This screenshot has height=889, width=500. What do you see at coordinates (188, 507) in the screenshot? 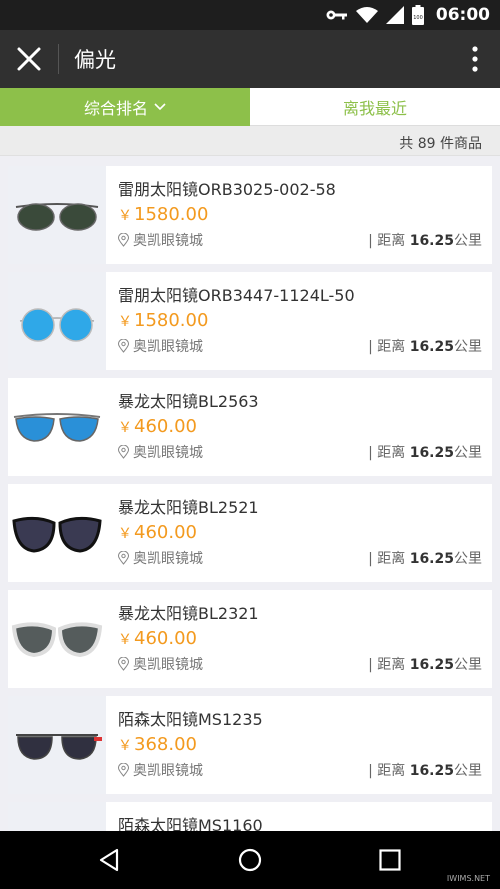
I see `product-name: 暴龙太阳镜BL2521` at bounding box center [188, 507].